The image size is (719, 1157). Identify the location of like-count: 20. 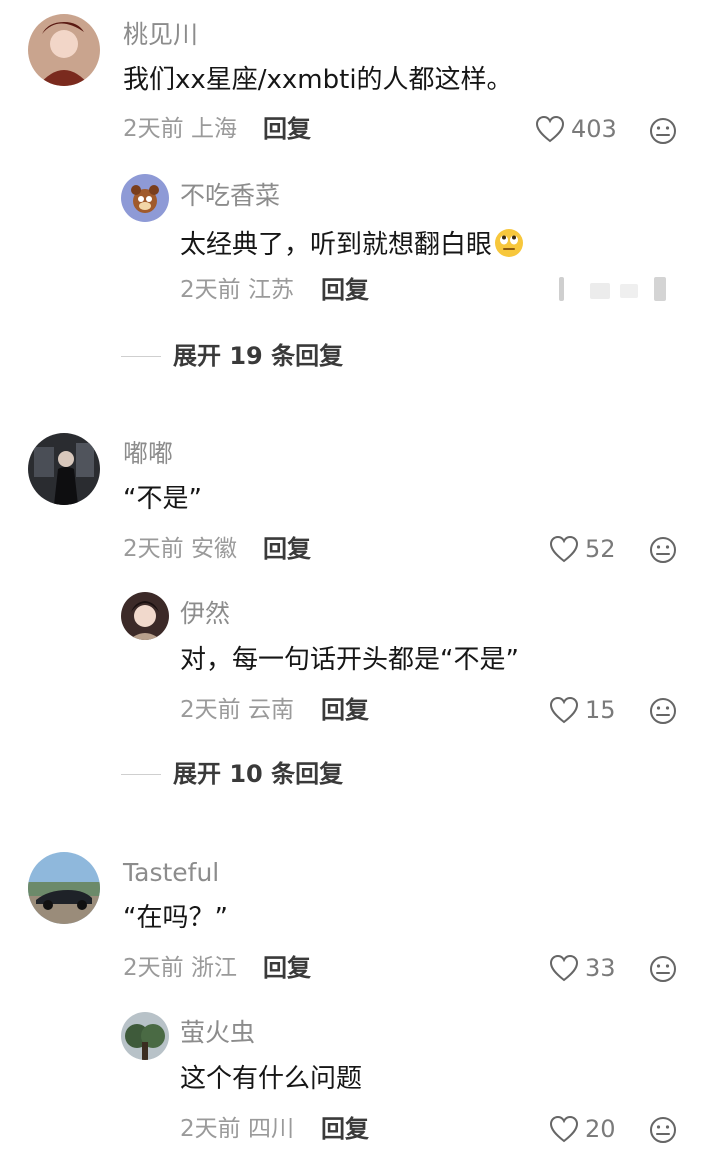
(600, 1129).